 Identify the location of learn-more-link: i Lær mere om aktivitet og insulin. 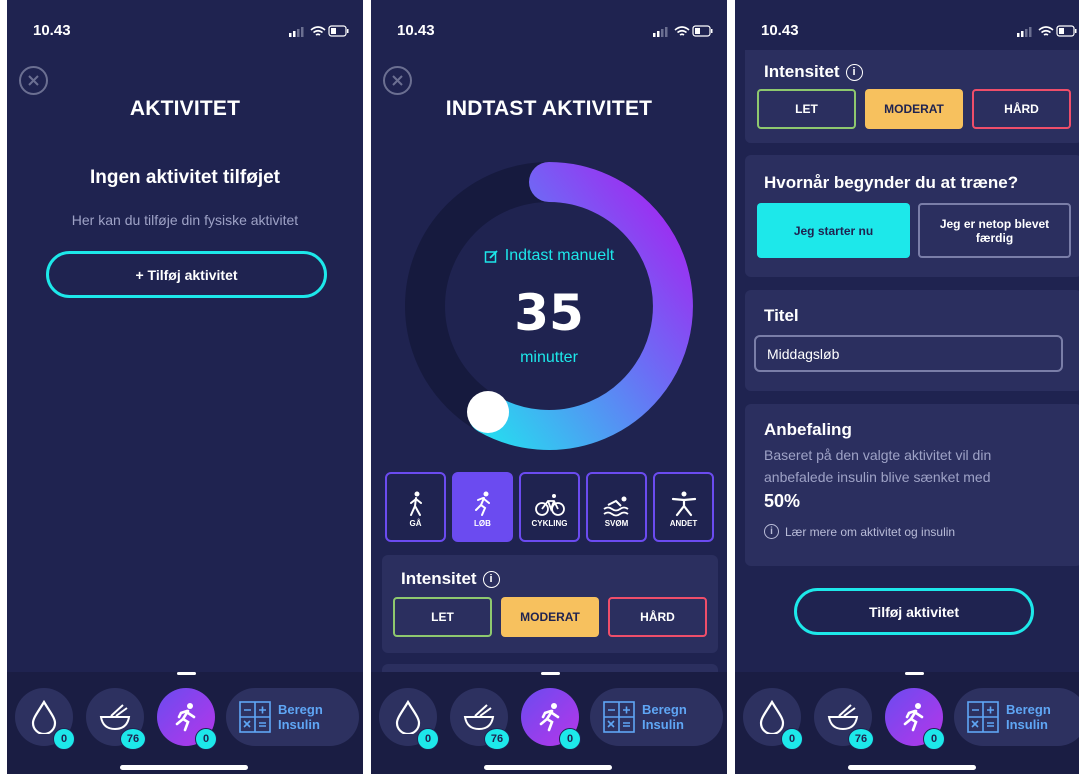
(859, 531).